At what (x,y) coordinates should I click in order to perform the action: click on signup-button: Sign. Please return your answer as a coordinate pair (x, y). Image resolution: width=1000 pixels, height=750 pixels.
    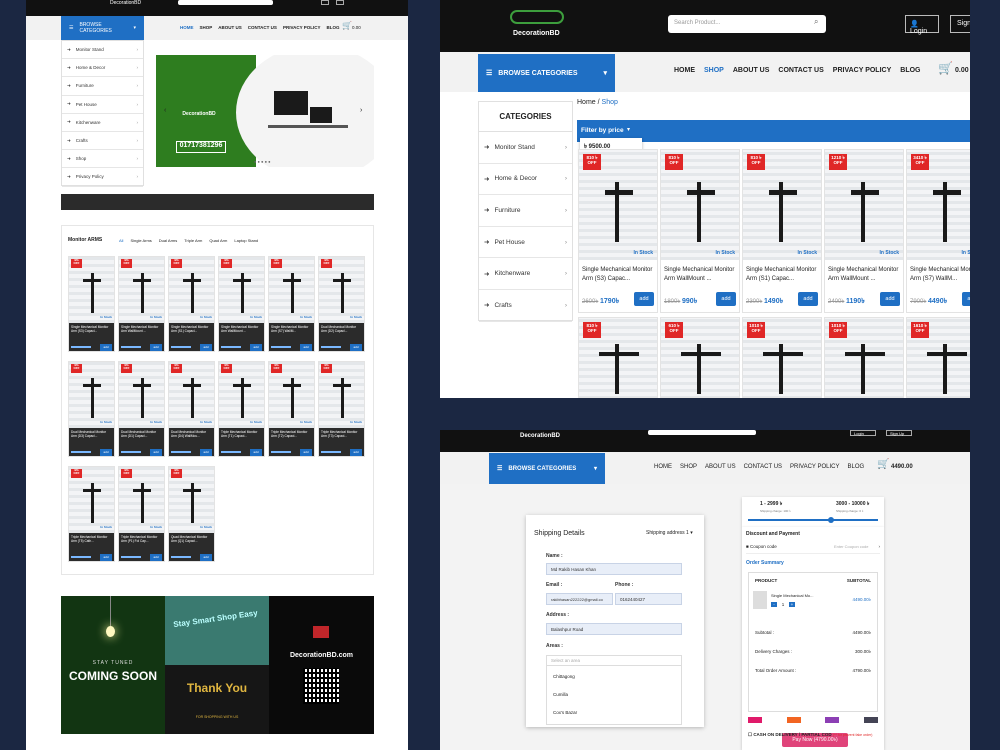
    Looking at the image, I should click on (960, 24).